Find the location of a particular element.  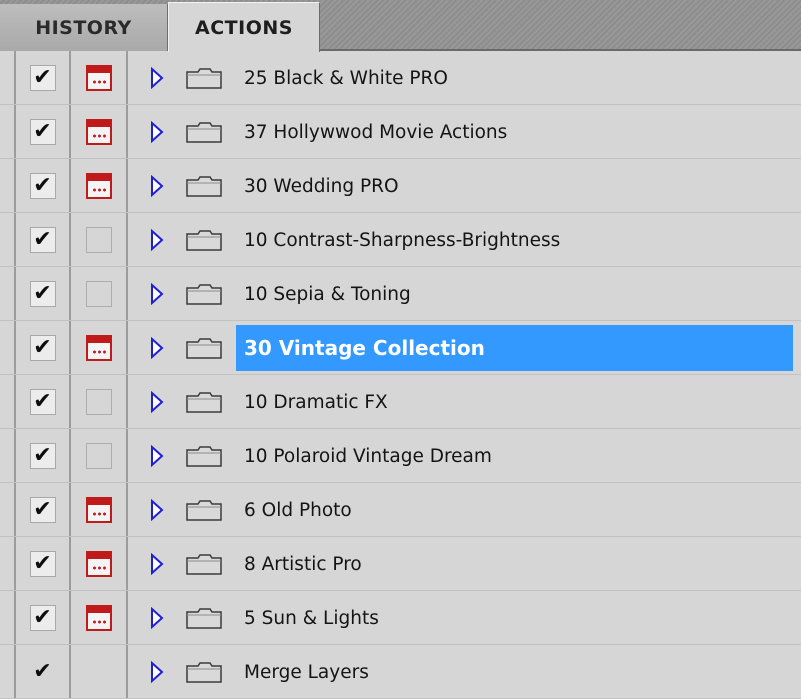

action-set-row: ✔ 10 Polaroid Vintage Dream is located at coordinates (400, 456).